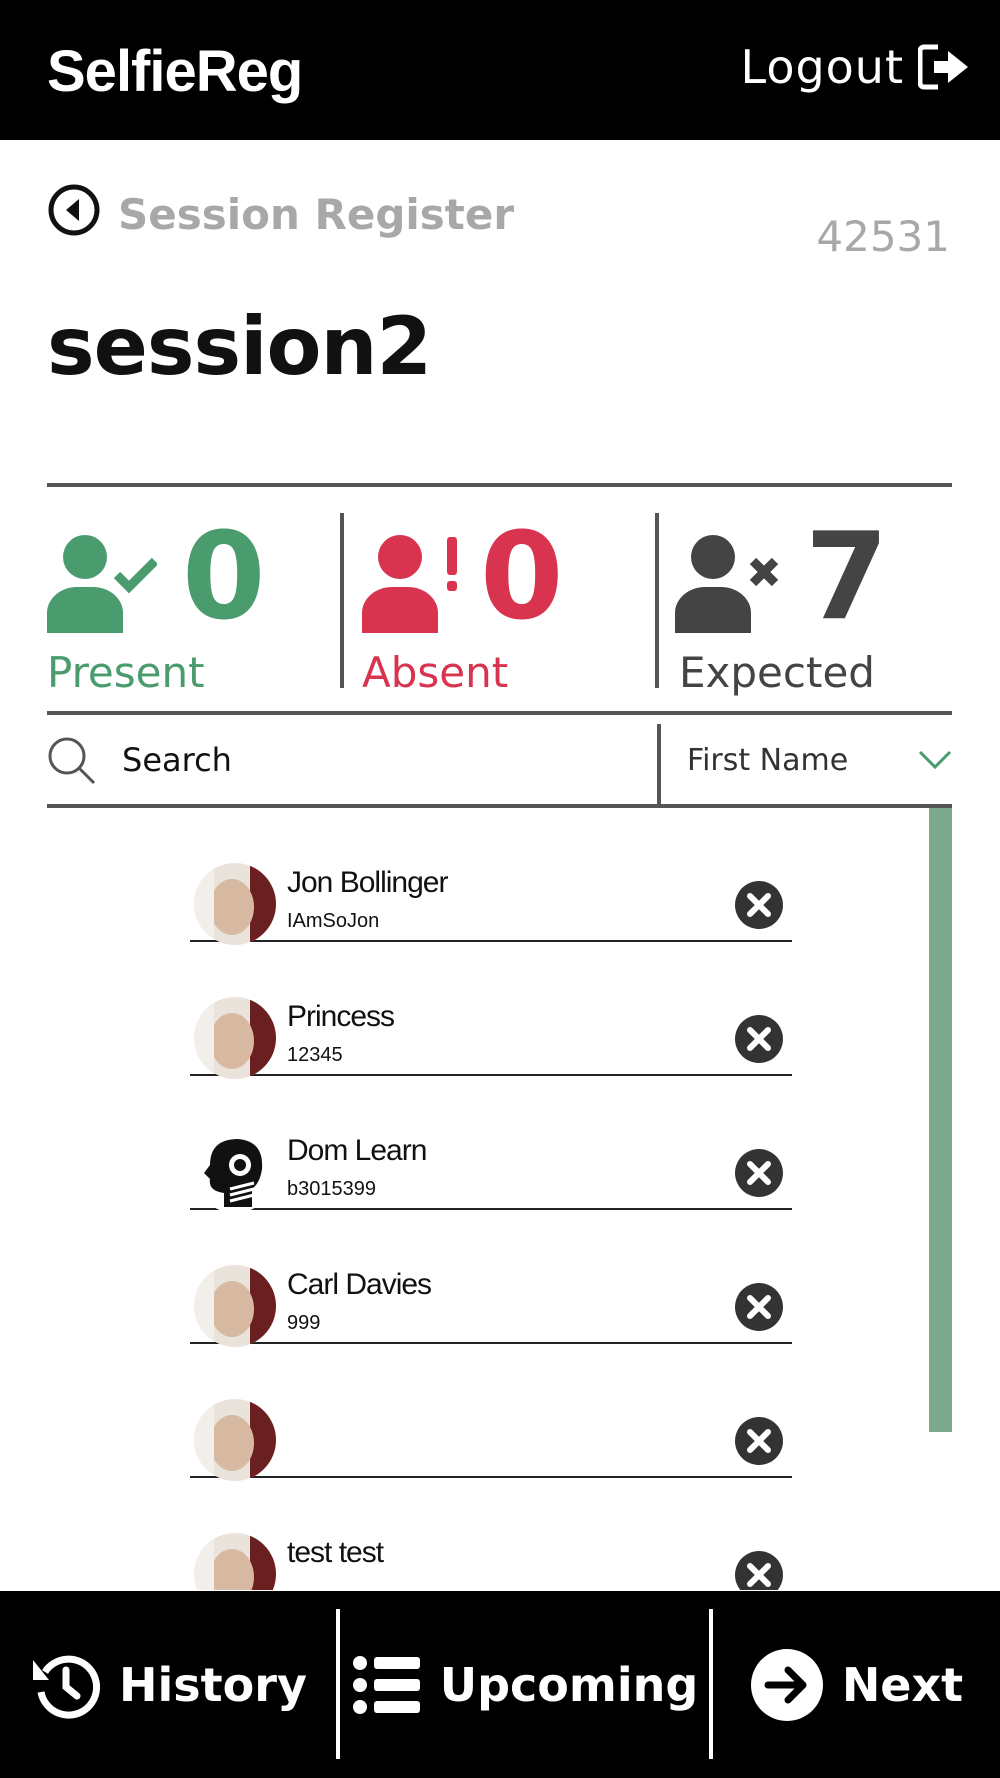 This screenshot has width=1000, height=1778. I want to click on top-bar: SelfieReg Logout, so click(500, 70).